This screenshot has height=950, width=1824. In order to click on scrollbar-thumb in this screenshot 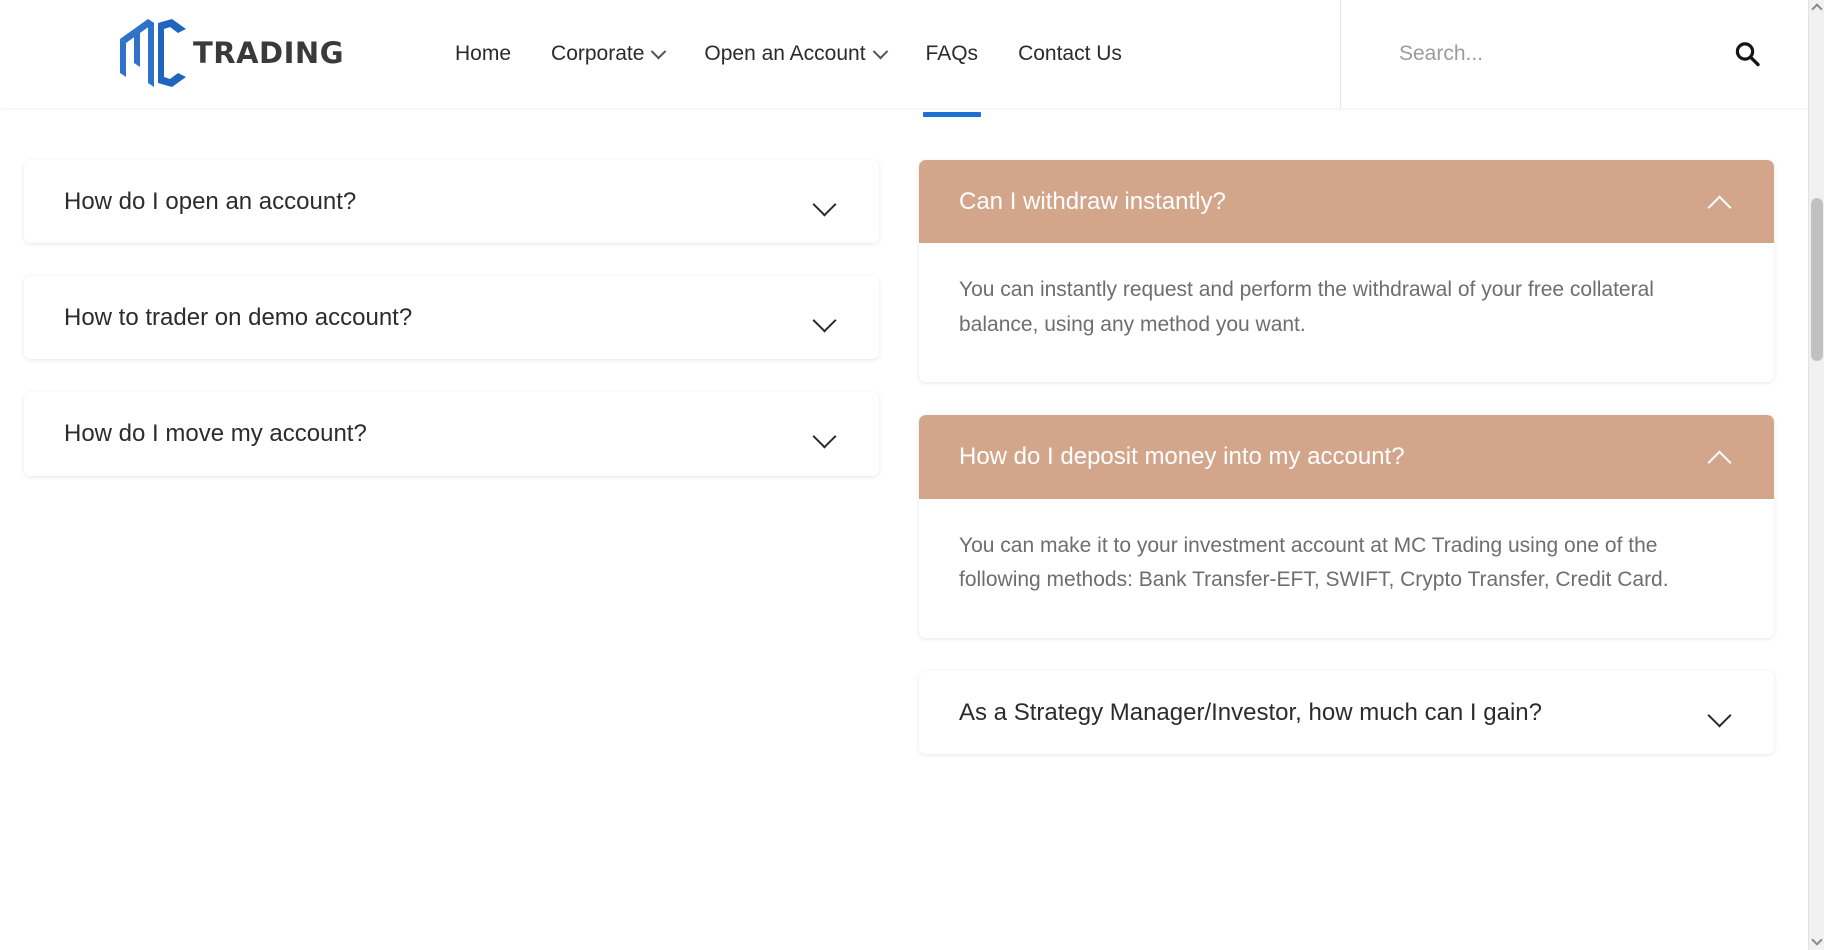, I will do `click(1817, 279)`.